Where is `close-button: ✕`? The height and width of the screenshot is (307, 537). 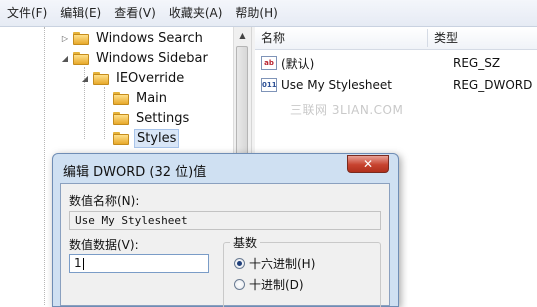 close-button: ✕ is located at coordinates (368, 164).